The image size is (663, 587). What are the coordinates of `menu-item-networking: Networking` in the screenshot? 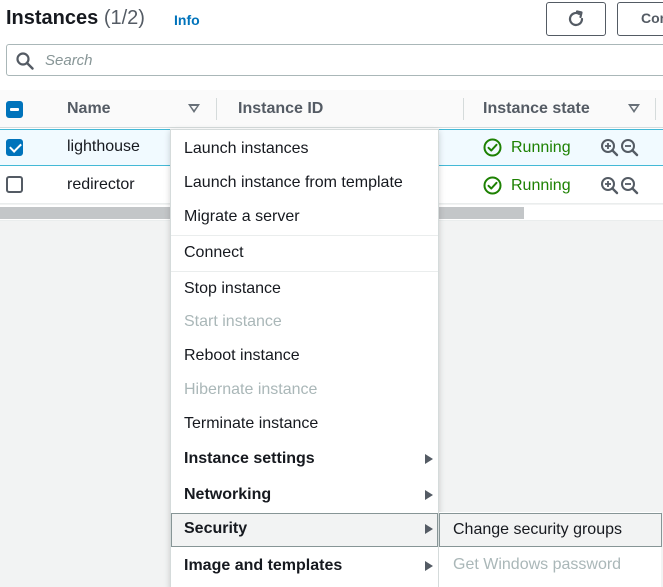 It's located at (304, 495).